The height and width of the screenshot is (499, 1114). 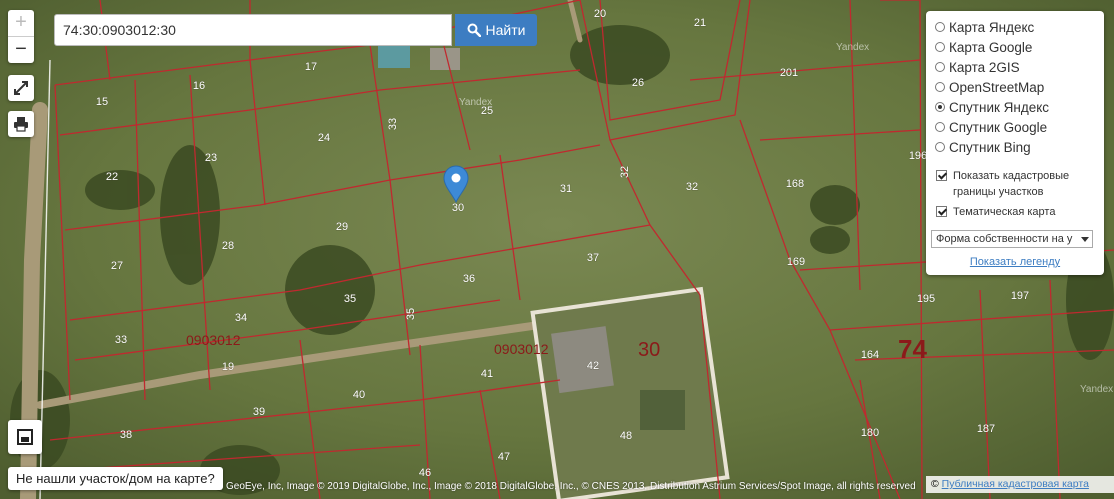 I want to click on print-button, so click(x=21, y=124).